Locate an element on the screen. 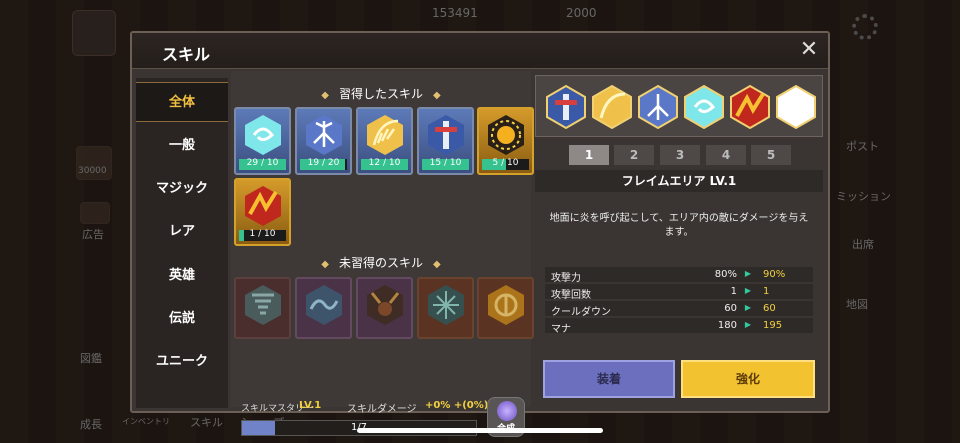  owned-skill-tile: 29 / 10 is located at coordinates (262, 141).